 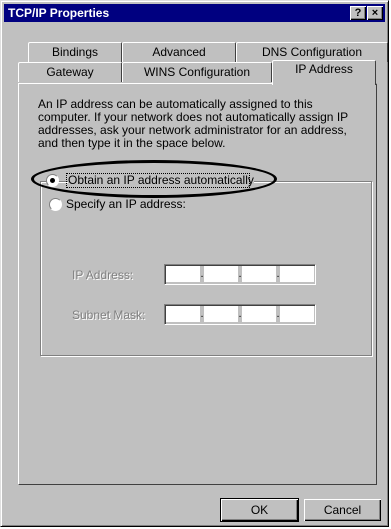 I want to click on tab-dns-configuration: DNS Configuration, so click(x=312, y=52).